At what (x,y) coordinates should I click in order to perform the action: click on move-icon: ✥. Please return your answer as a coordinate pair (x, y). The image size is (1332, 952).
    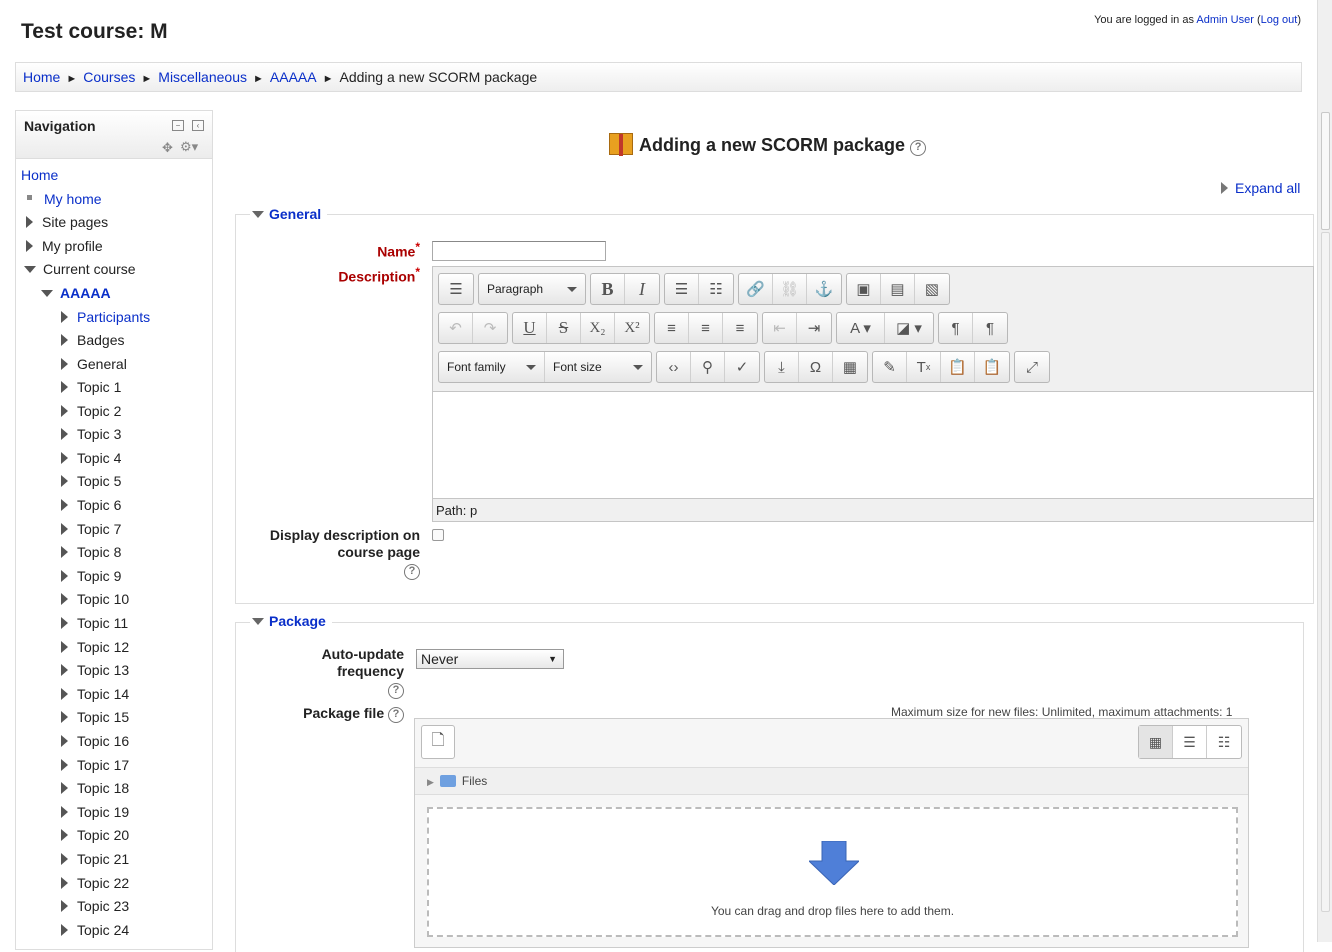
    Looking at the image, I should click on (167, 148).